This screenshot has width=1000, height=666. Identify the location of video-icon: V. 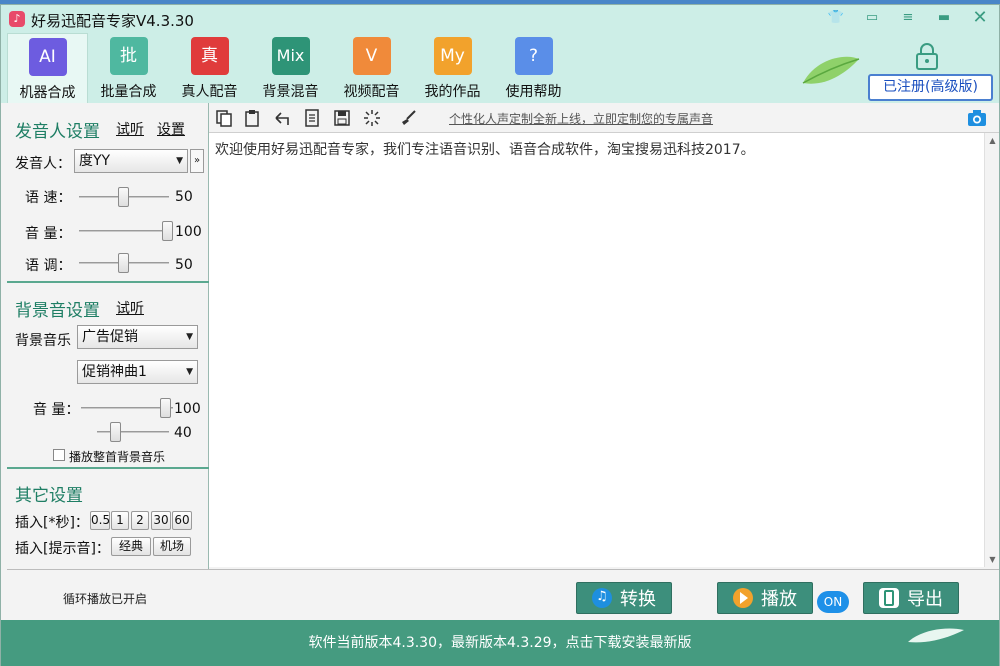
(371, 56).